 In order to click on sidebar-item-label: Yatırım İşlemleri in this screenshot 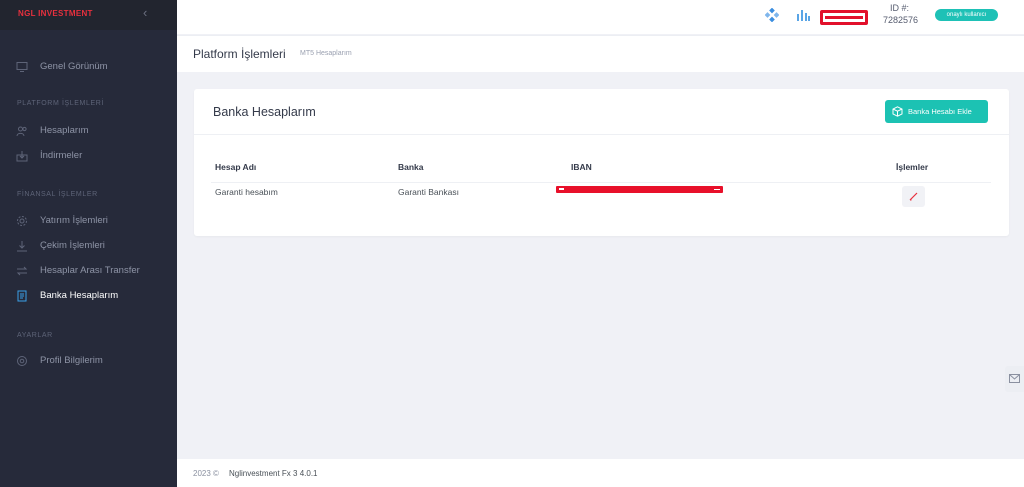, I will do `click(74, 220)`.